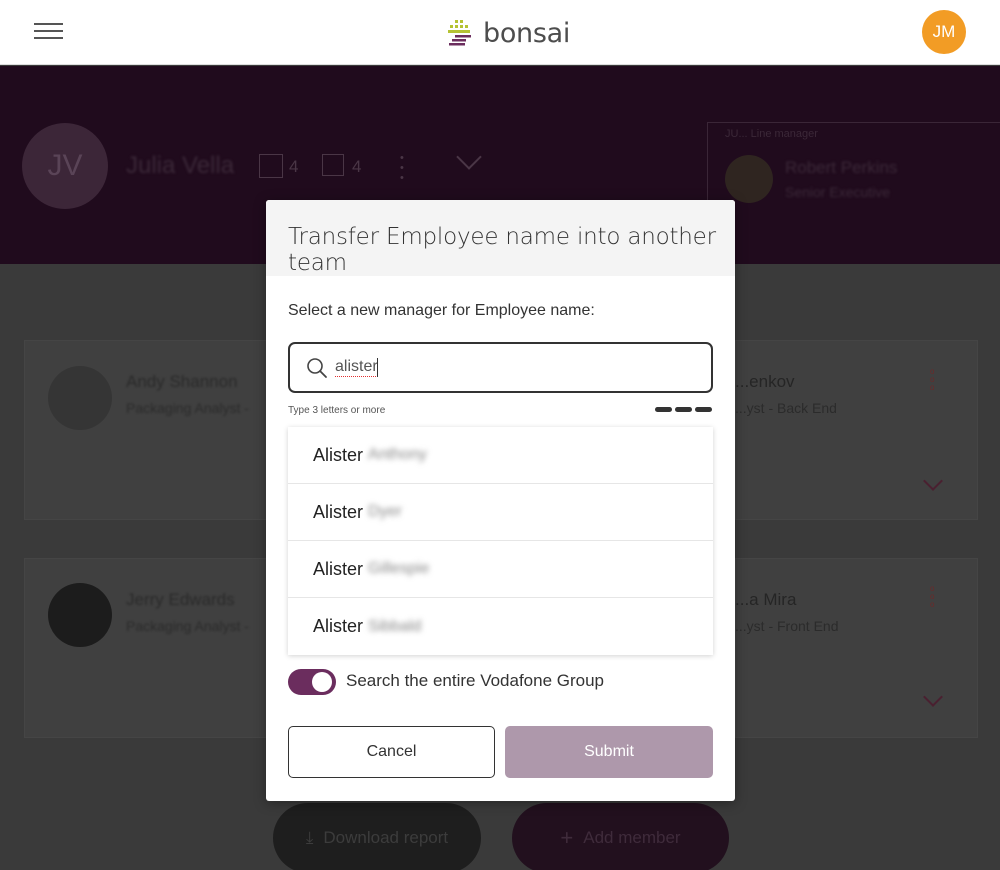 Image resolution: width=1000 pixels, height=870 pixels. What do you see at coordinates (397, 454) in the screenshot?
I see `result-last-name: Anthony` at bounding box center [397, 454].